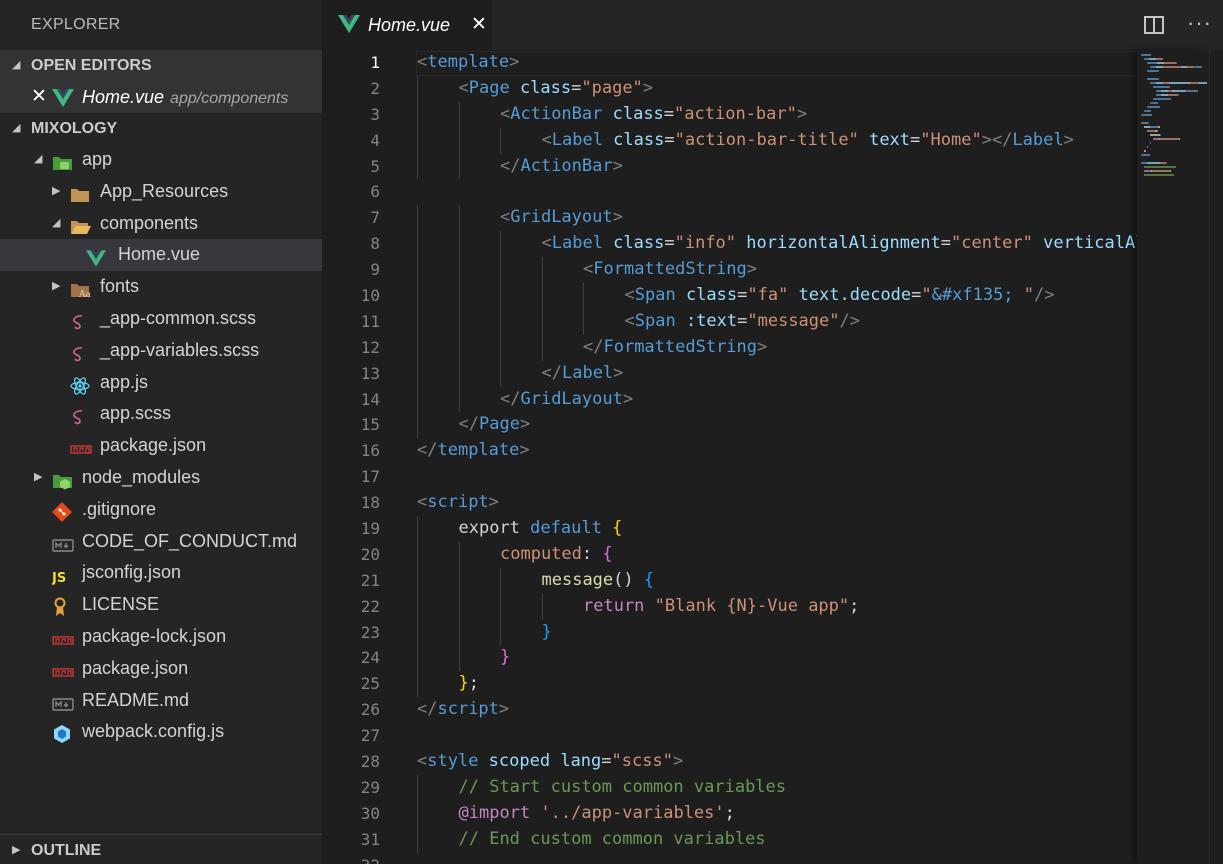  Describe the element at coordinates (772, 858) in the screenshot. I see `code-line: 32` at that location.